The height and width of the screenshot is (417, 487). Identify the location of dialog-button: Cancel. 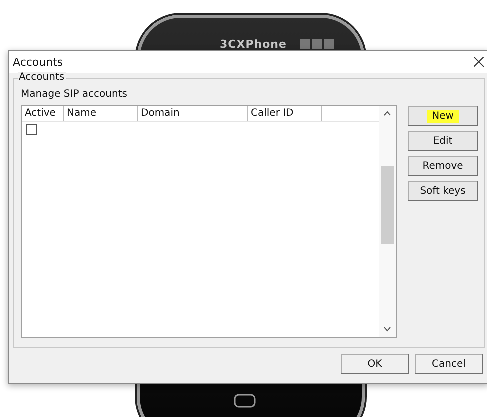
(449, 364).